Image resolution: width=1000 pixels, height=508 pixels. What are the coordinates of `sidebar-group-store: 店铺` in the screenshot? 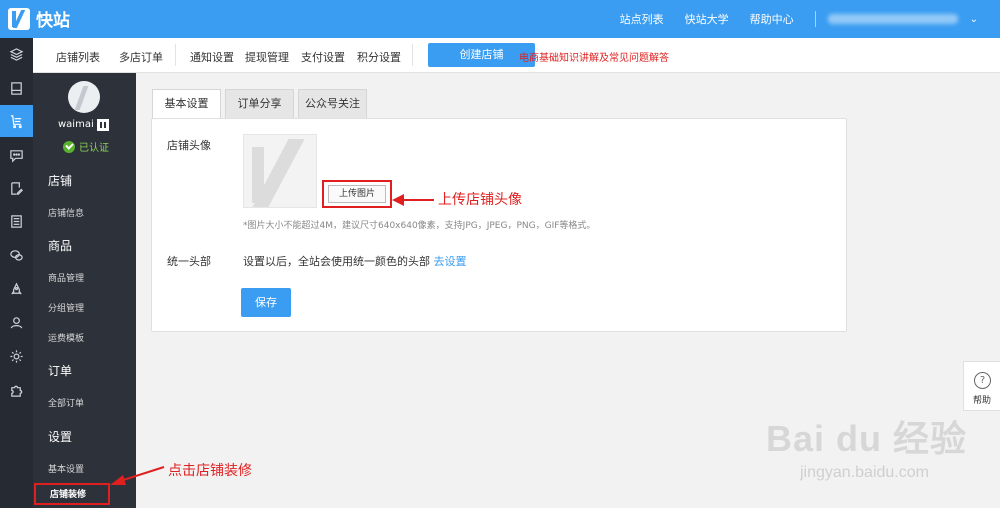 It's located at (60, 181).